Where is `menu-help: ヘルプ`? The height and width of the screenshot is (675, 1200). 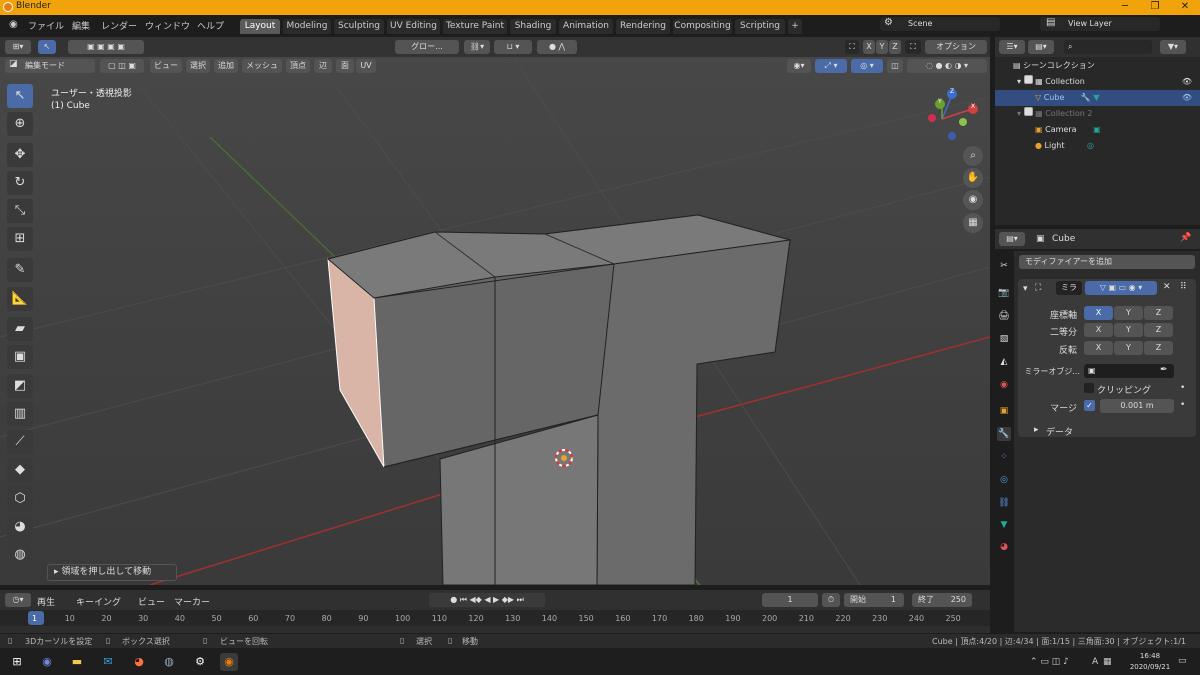 menu-help: ヘルプ is located at coordinates (210, 25).